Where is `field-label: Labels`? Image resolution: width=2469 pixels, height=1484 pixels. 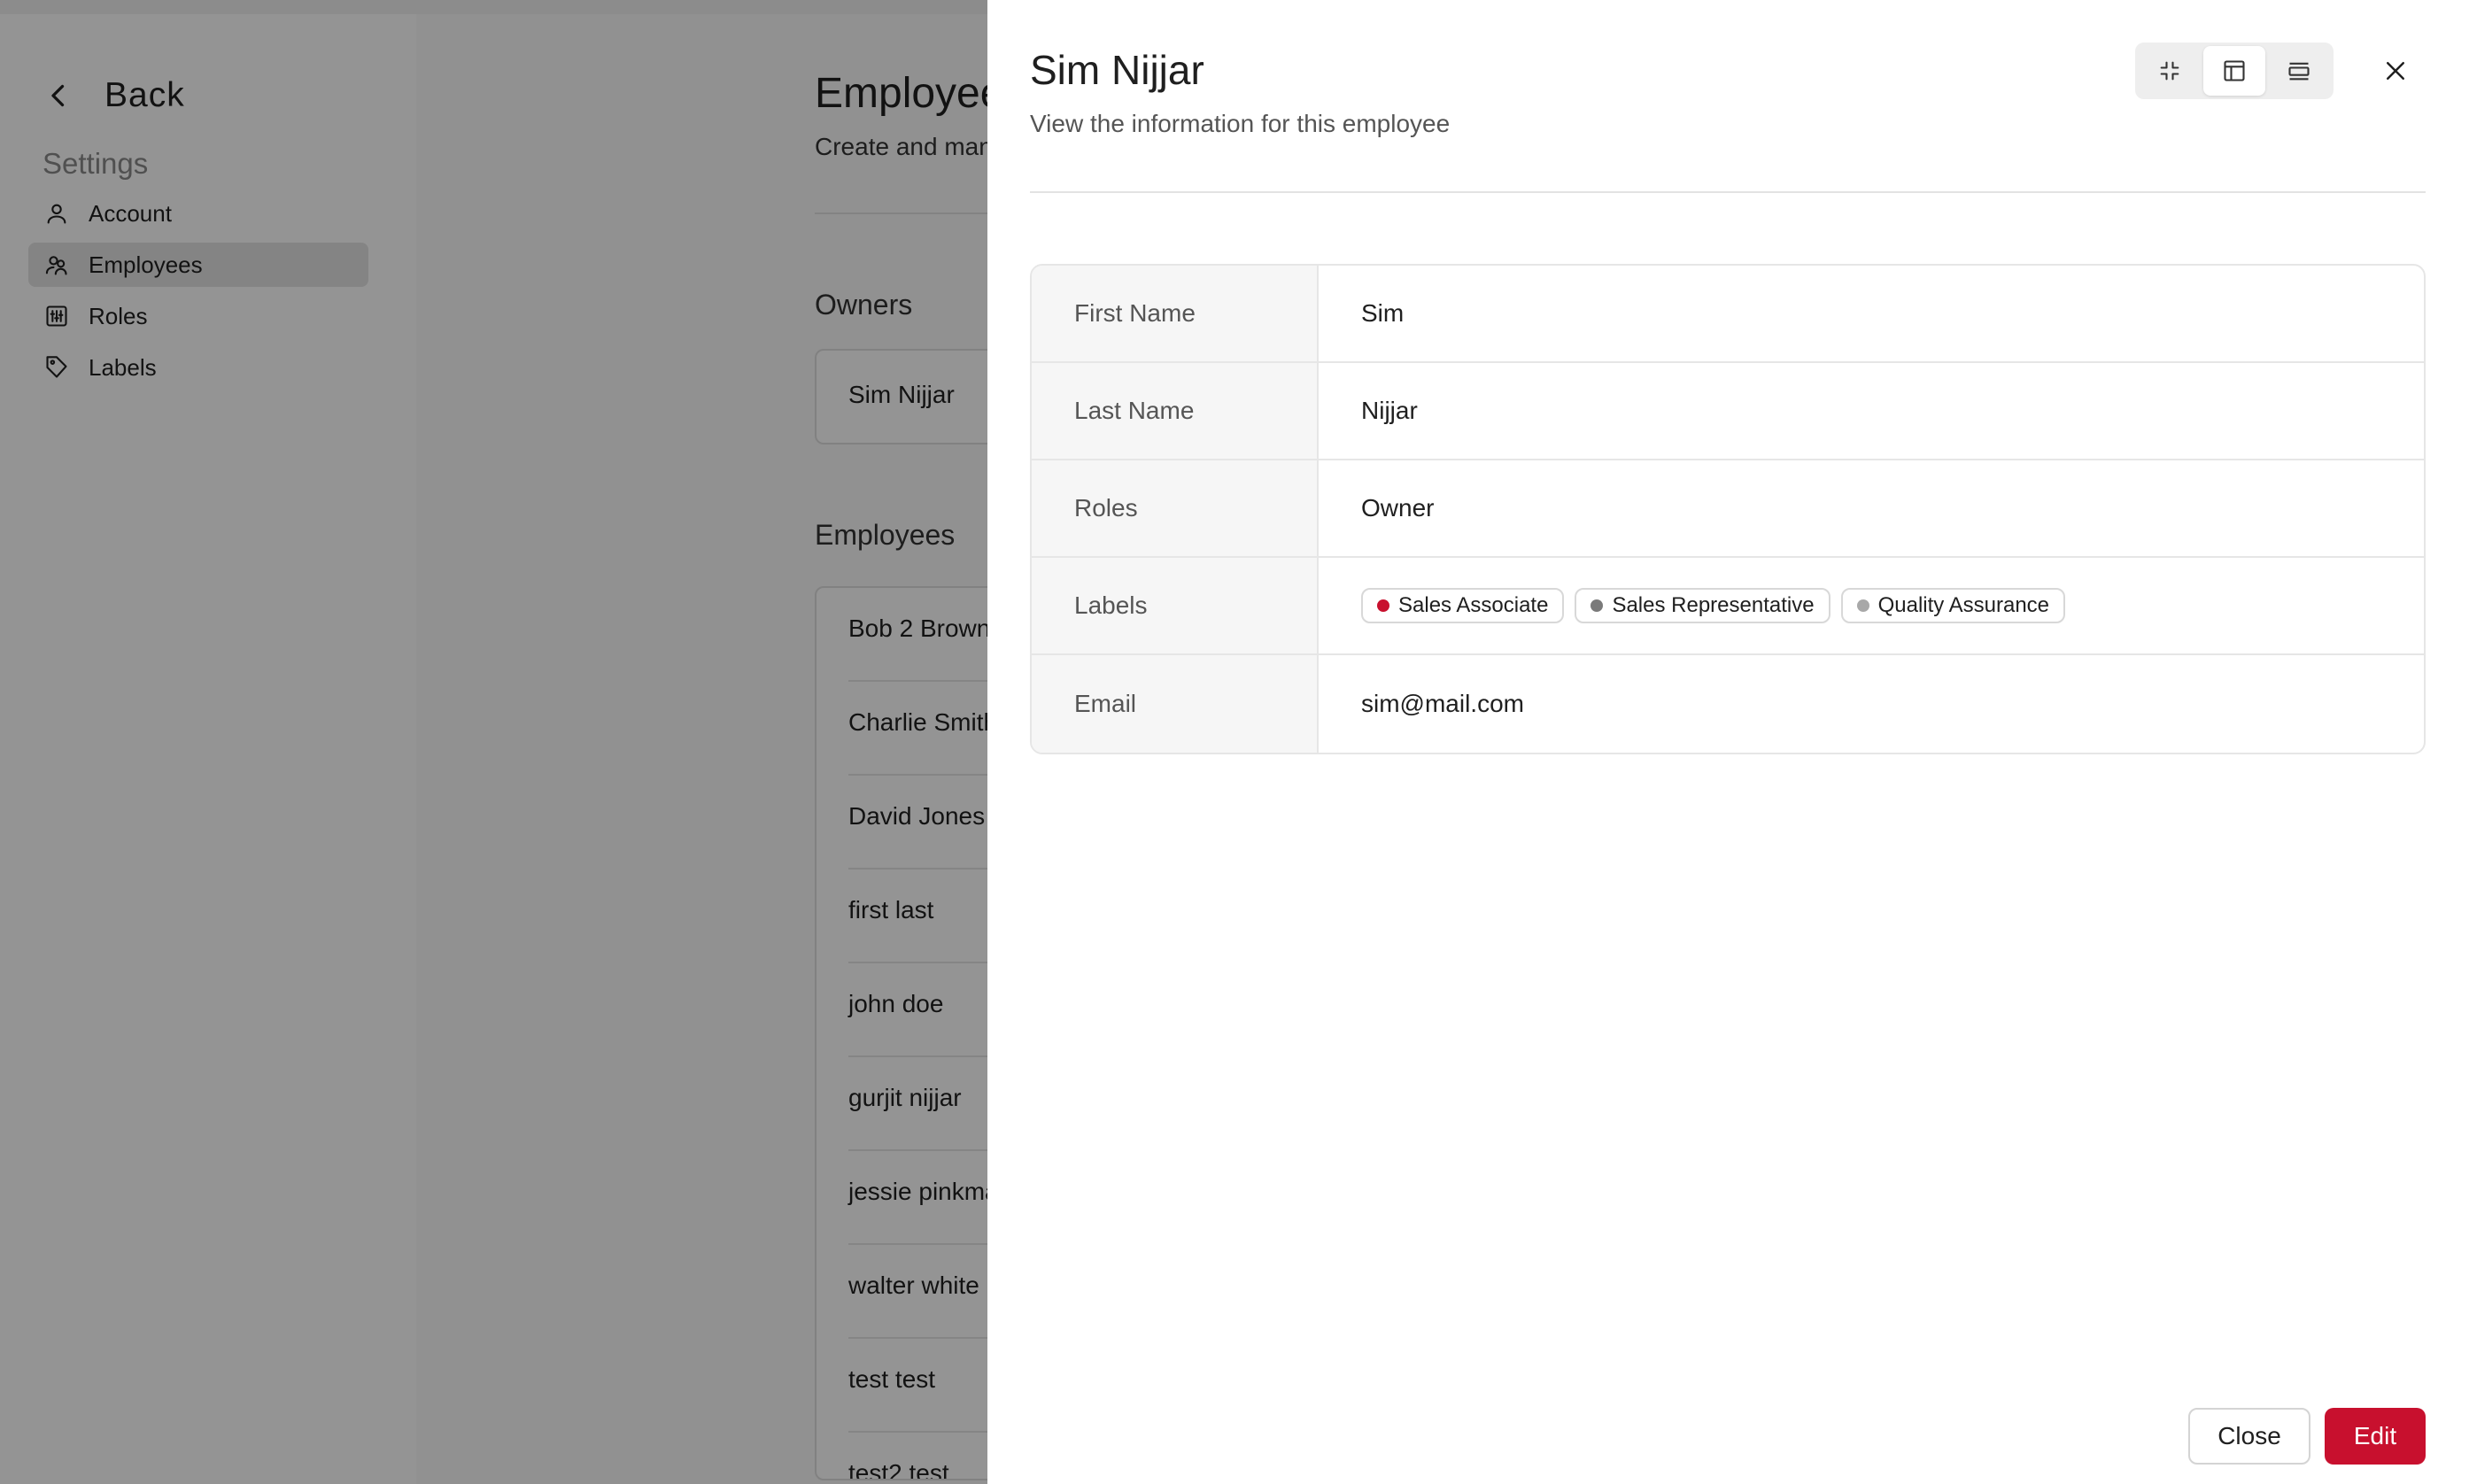 field-label: Labels is located at coordinates (1176, 605).